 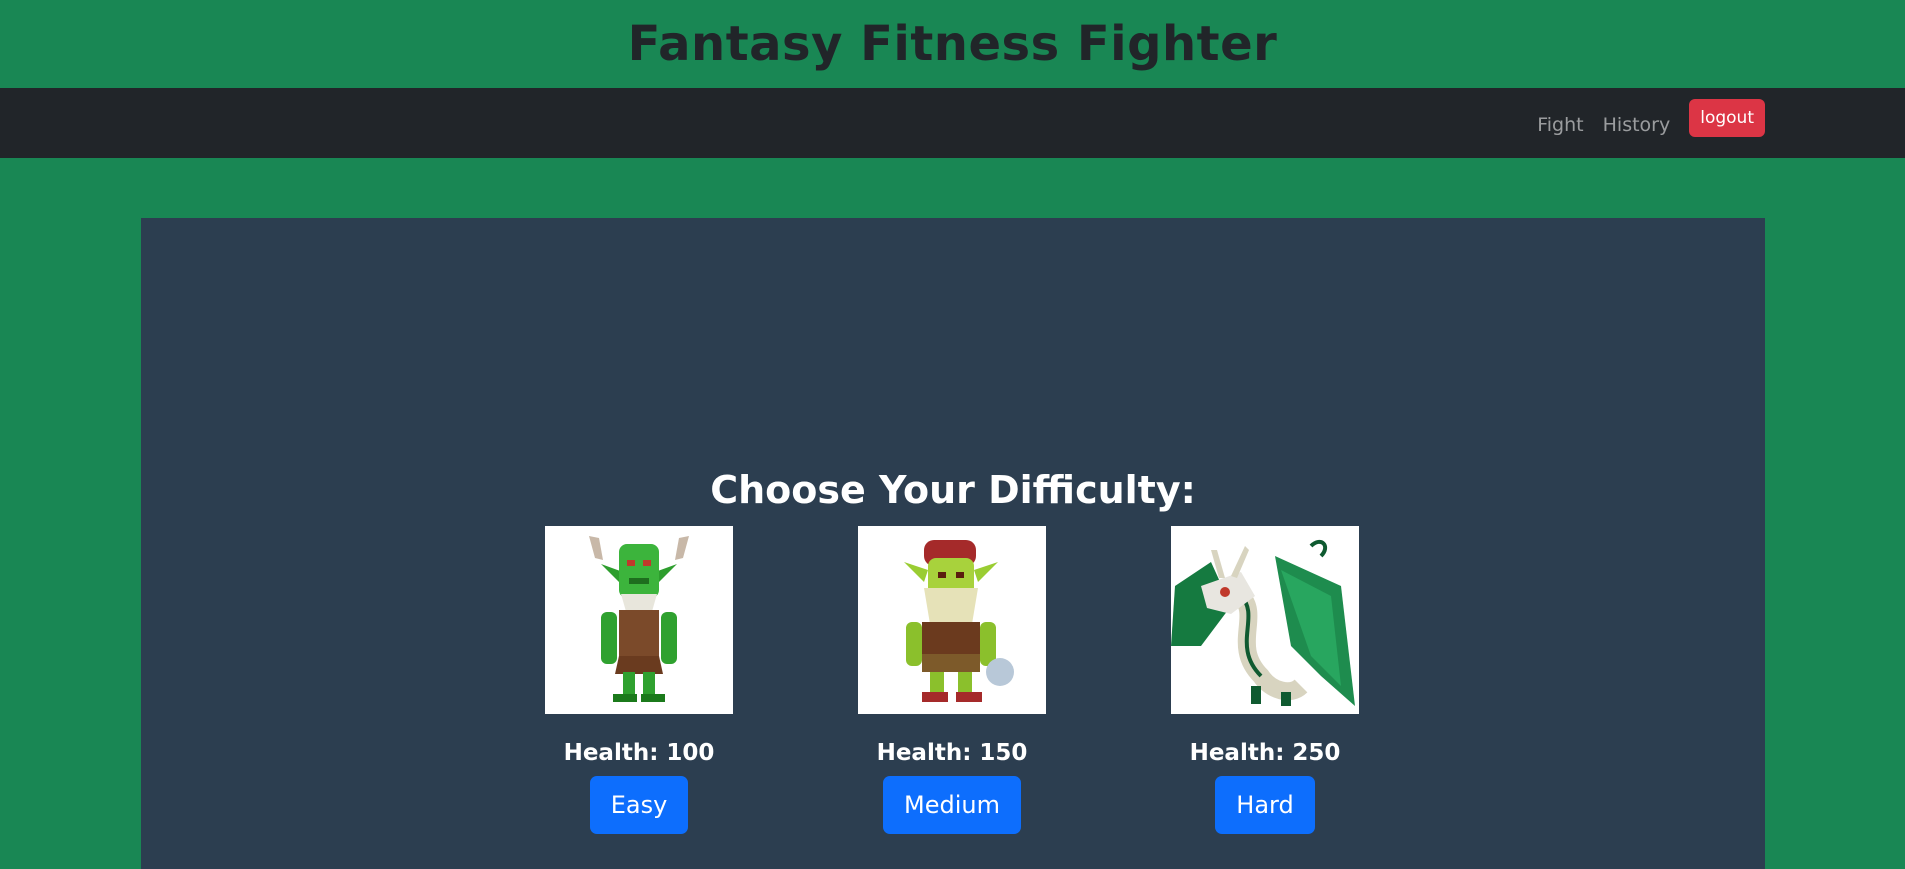 I want to click on health-label-hard: Health: 250, so click(x=1265, y=753).